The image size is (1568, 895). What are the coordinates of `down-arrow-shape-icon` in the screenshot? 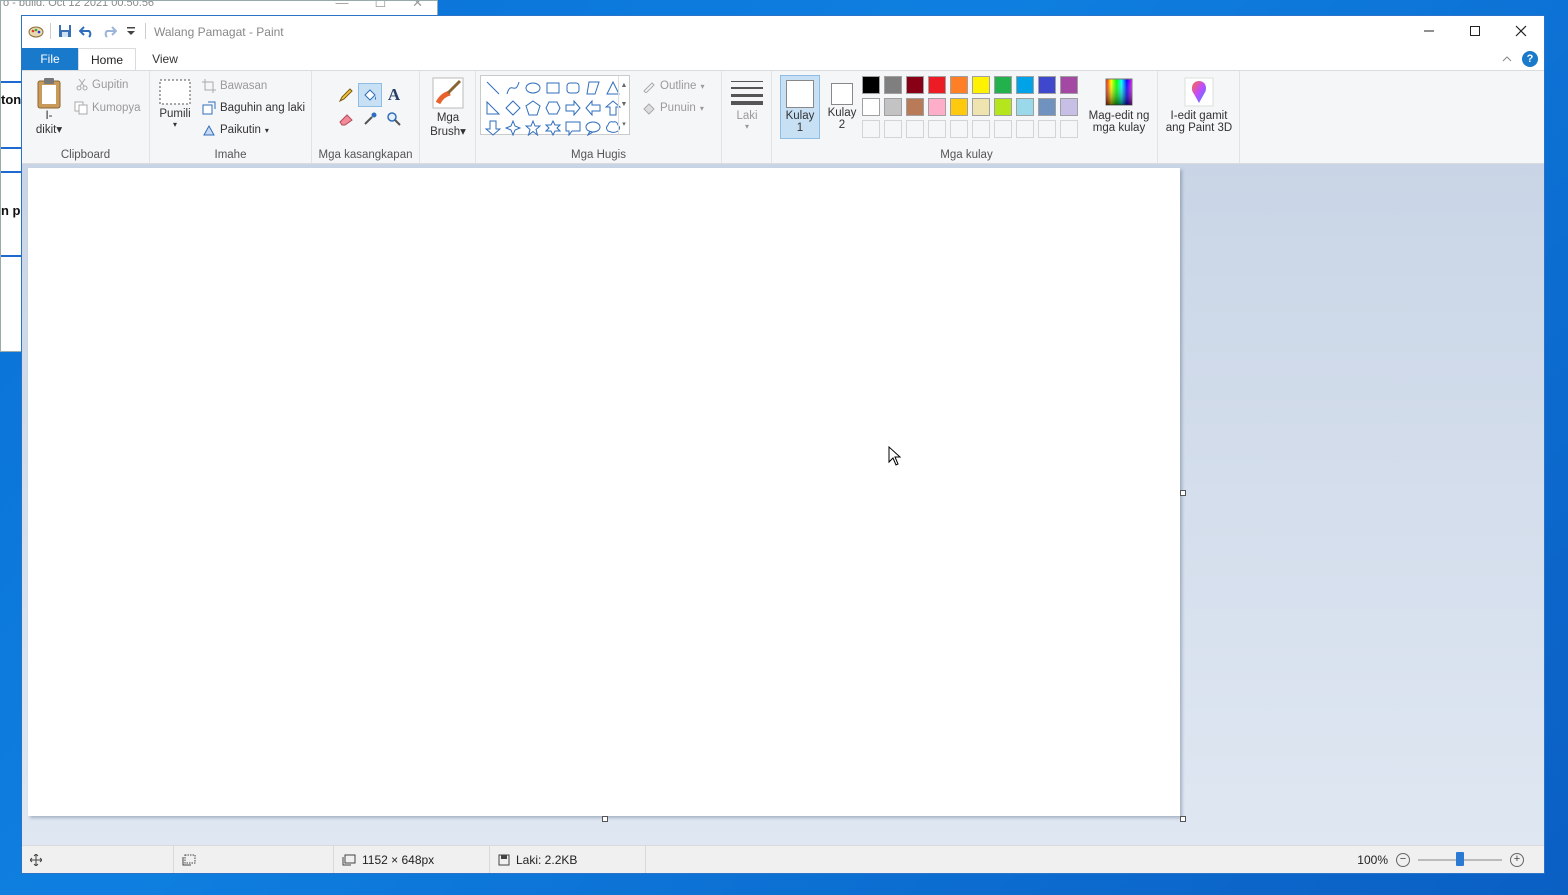 It's located at (493, 128).